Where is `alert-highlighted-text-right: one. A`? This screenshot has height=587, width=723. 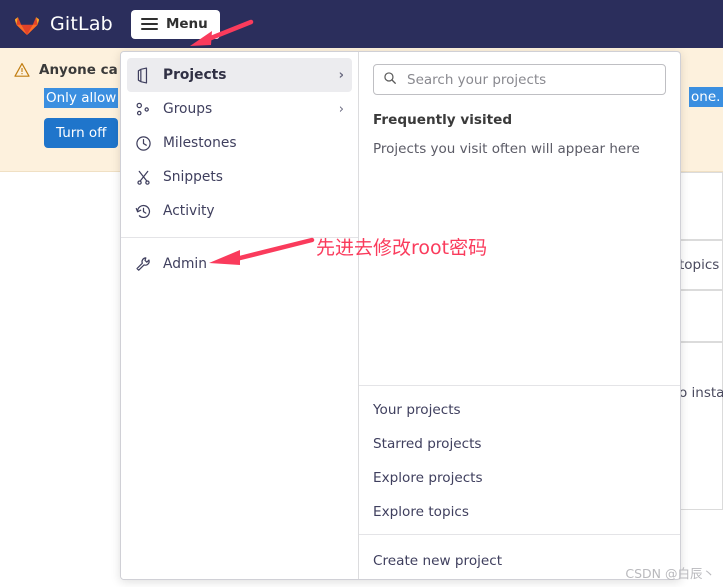 alert-highlighted-text-right: one. A is located at coordinates (706, 97).